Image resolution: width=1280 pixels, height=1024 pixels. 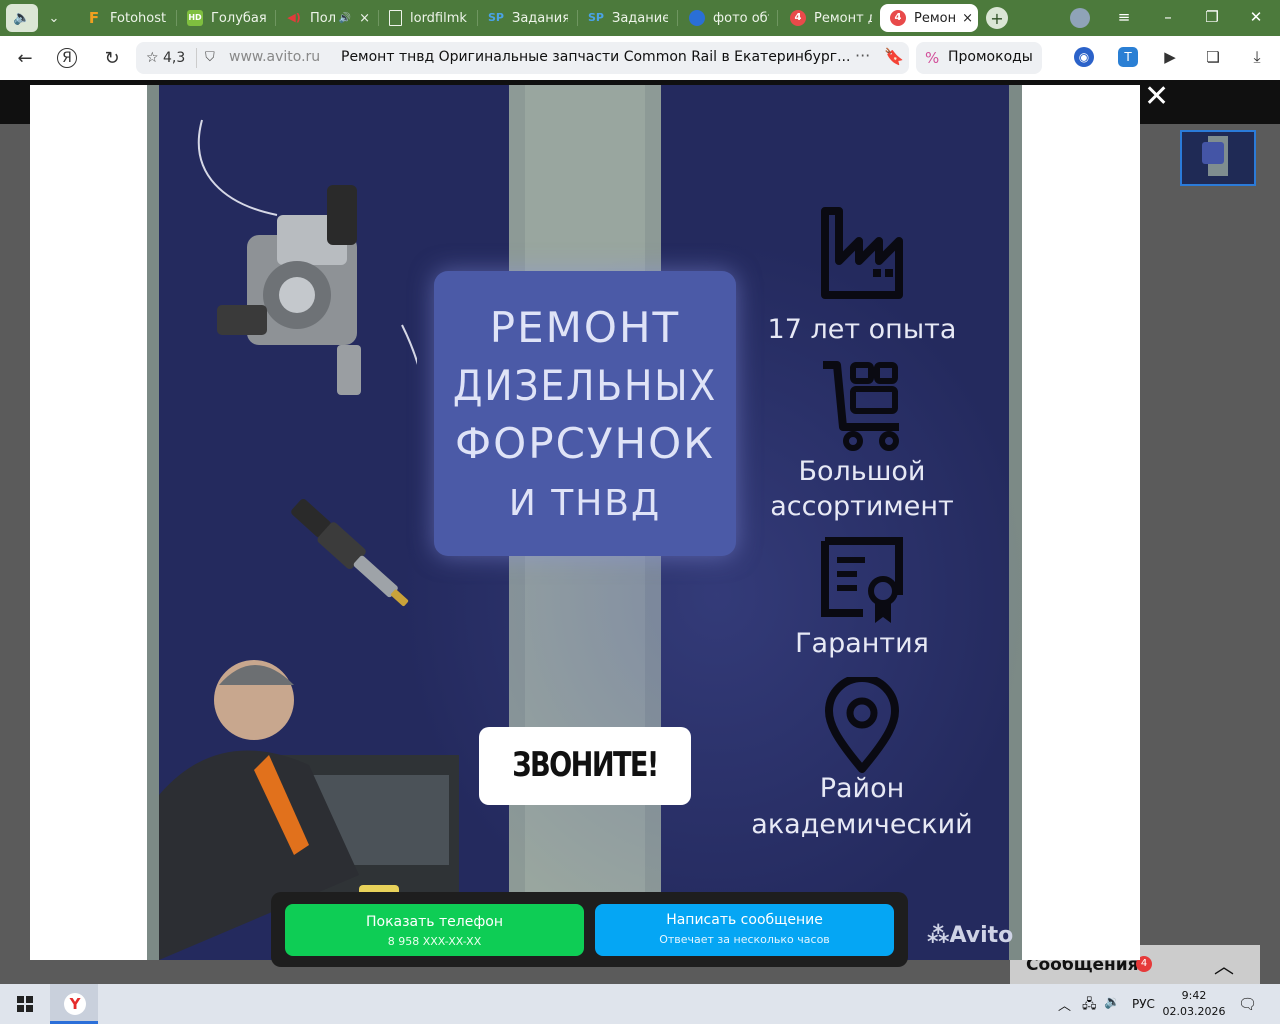 I want to click on mute-icon: 🔊, so click(x=345, y=18).